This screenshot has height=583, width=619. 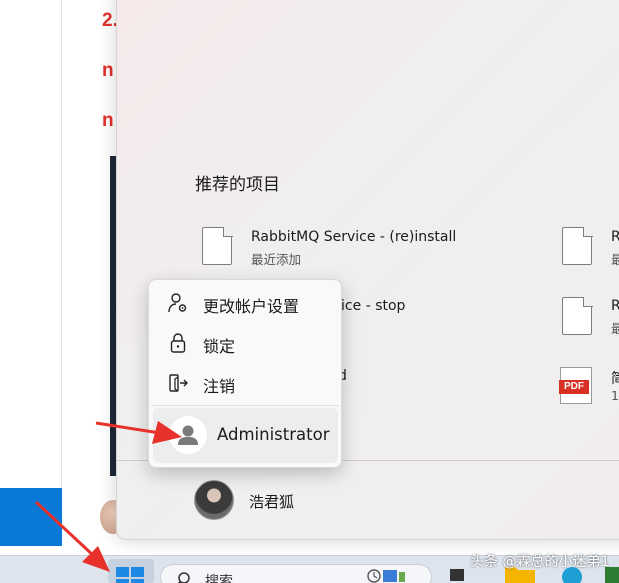 What do you see at coordinates (271, 501) in the screenshot?
I see `user-name: 浩君狐` at bounding box center [271, 501].